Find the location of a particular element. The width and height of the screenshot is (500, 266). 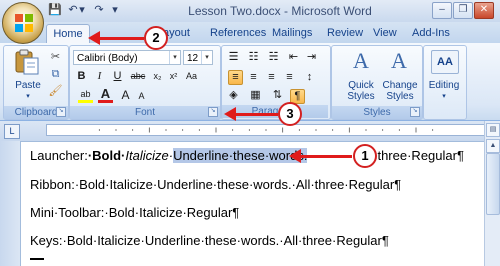

office-logo-icon is located at coordinates (24, 23).